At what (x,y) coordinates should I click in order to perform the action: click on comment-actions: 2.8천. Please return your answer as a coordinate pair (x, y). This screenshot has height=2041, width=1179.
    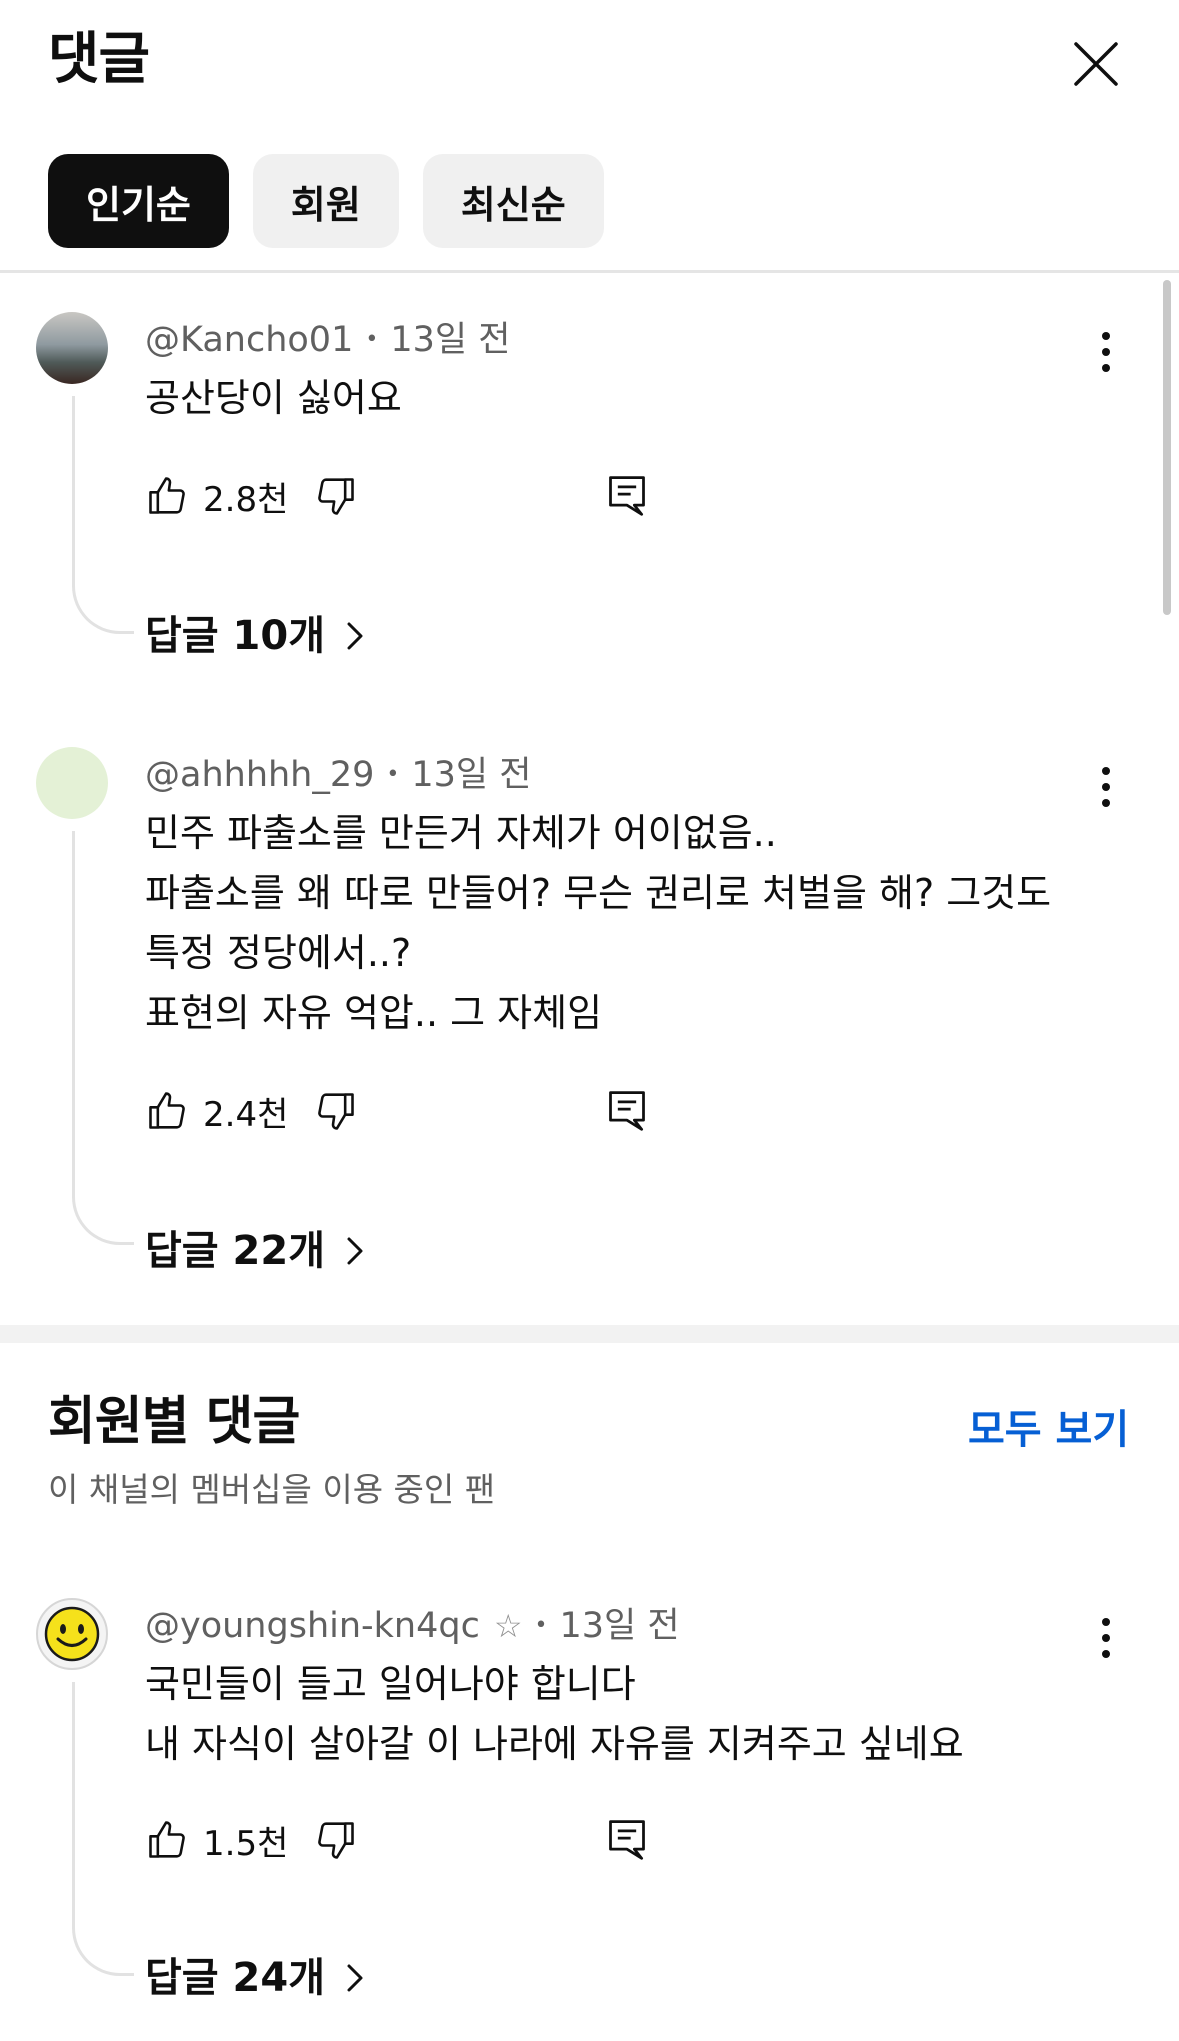
    Looking at the image, I should click on (395, 496).